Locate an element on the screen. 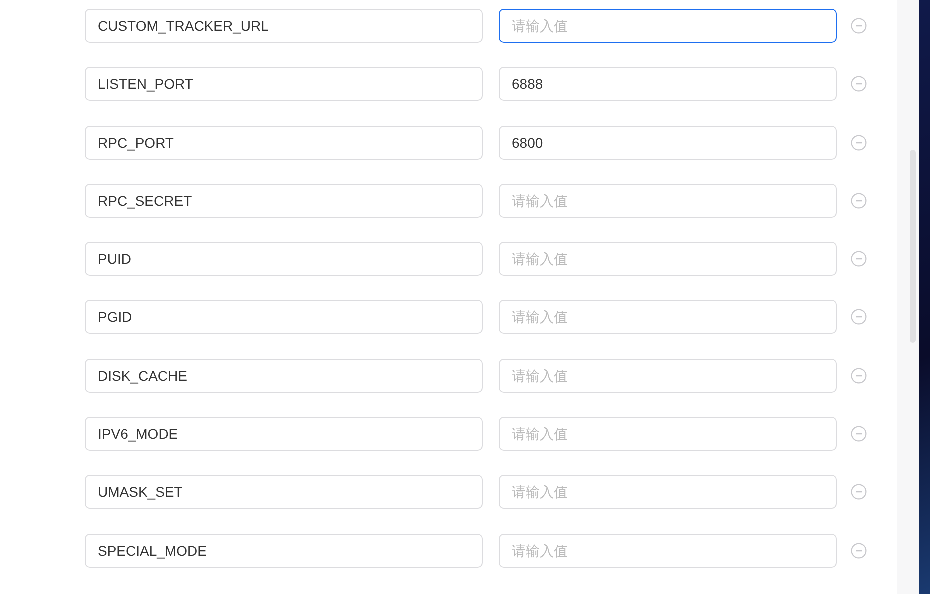 This screenshot has width=930, height=594. variable-value-field: 6888 is located at coordinates (668, 84).